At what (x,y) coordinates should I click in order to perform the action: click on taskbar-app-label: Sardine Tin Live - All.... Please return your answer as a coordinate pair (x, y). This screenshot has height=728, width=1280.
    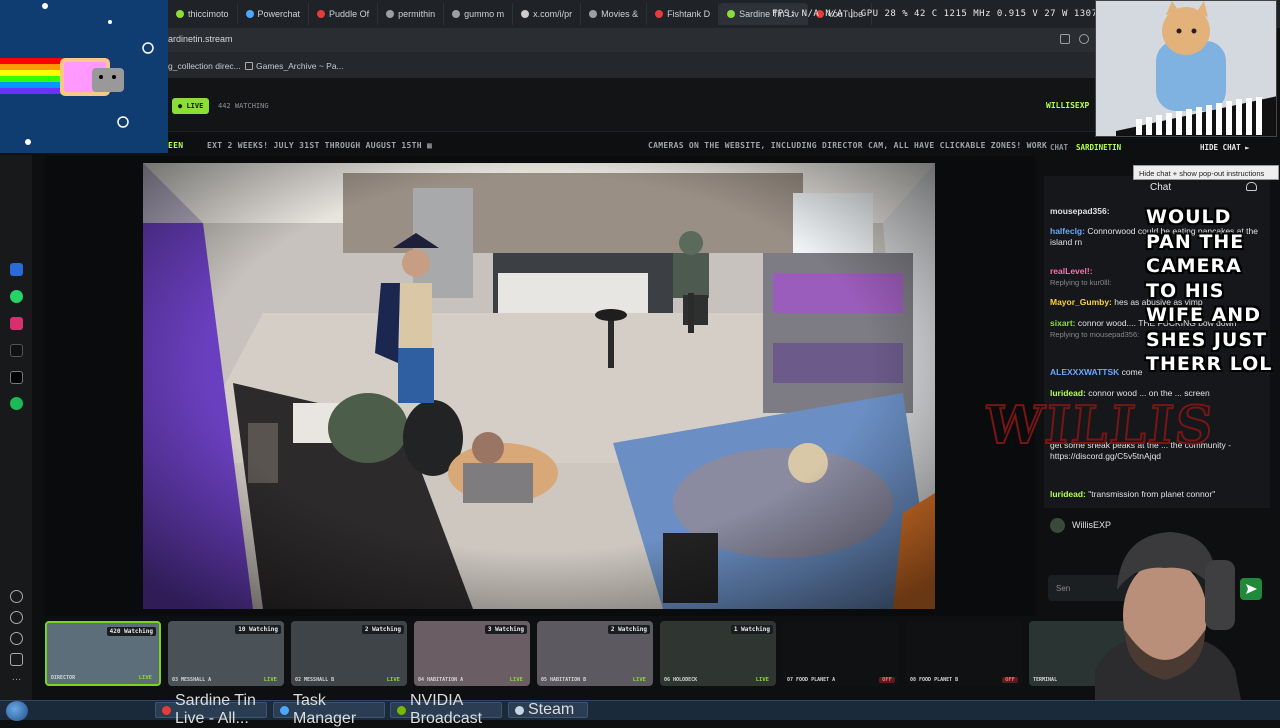
    Looking at the image, I should click on (215, 709).